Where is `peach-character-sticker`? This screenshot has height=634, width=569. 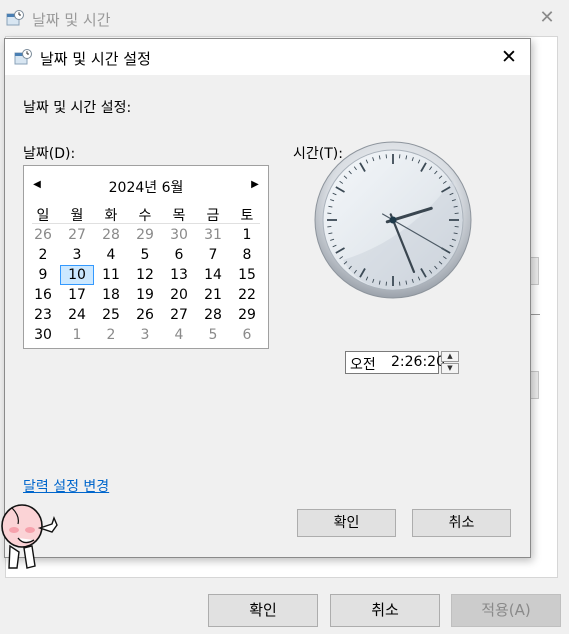 peach-character-sticker is located at coordinates (29, 536).